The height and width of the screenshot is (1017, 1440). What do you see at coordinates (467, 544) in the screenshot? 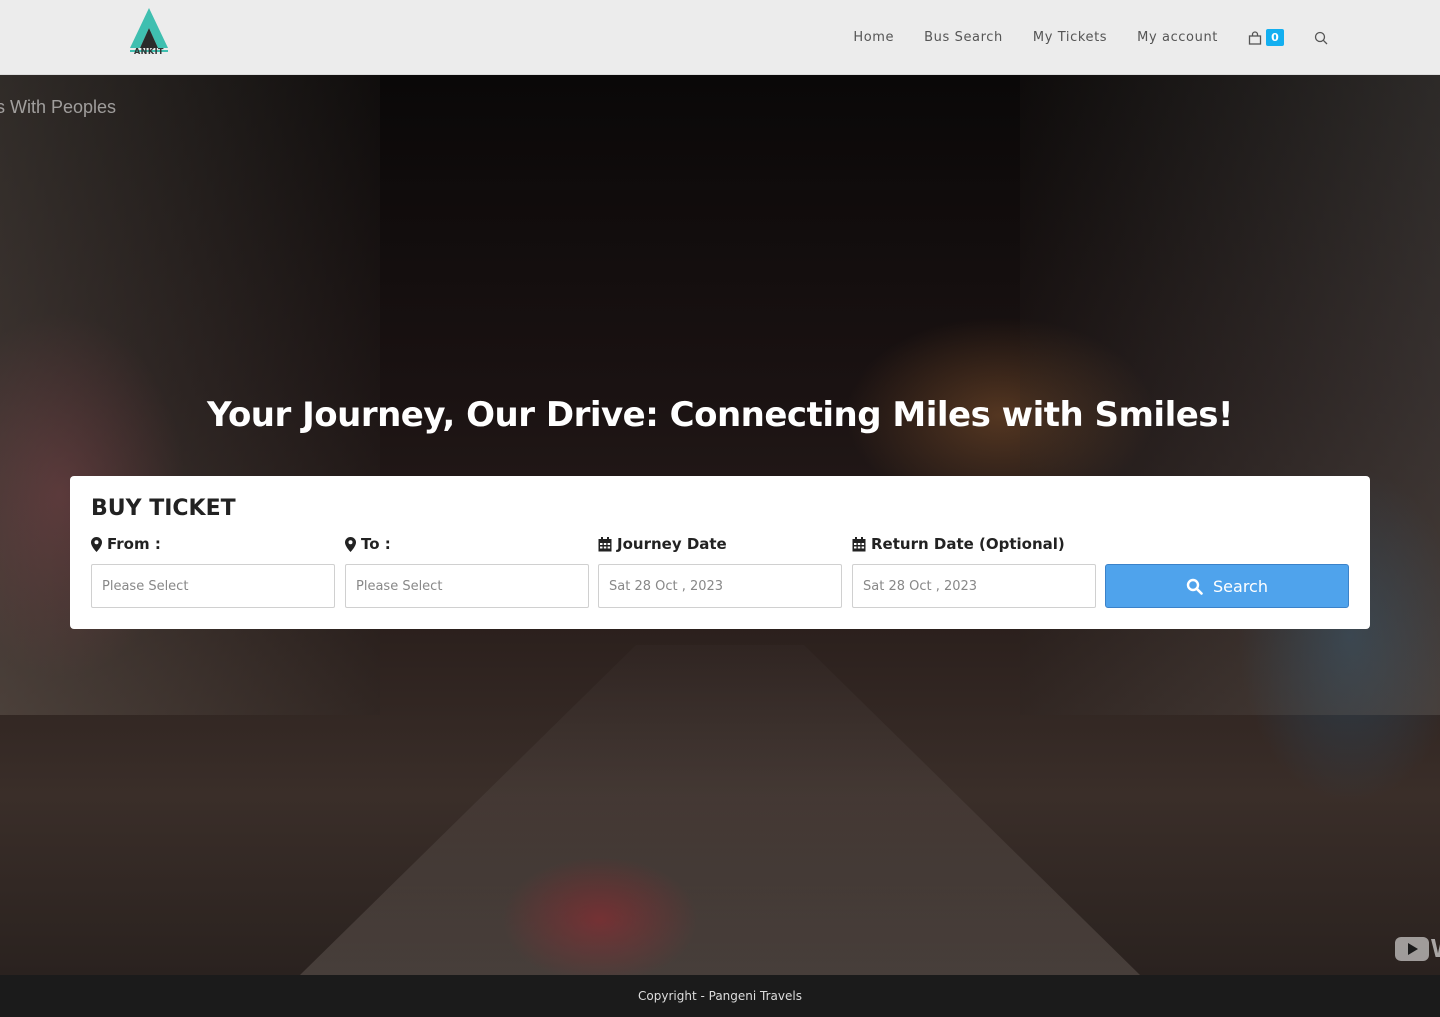
I see `to-label: To :` at bounding box center [467, 544].